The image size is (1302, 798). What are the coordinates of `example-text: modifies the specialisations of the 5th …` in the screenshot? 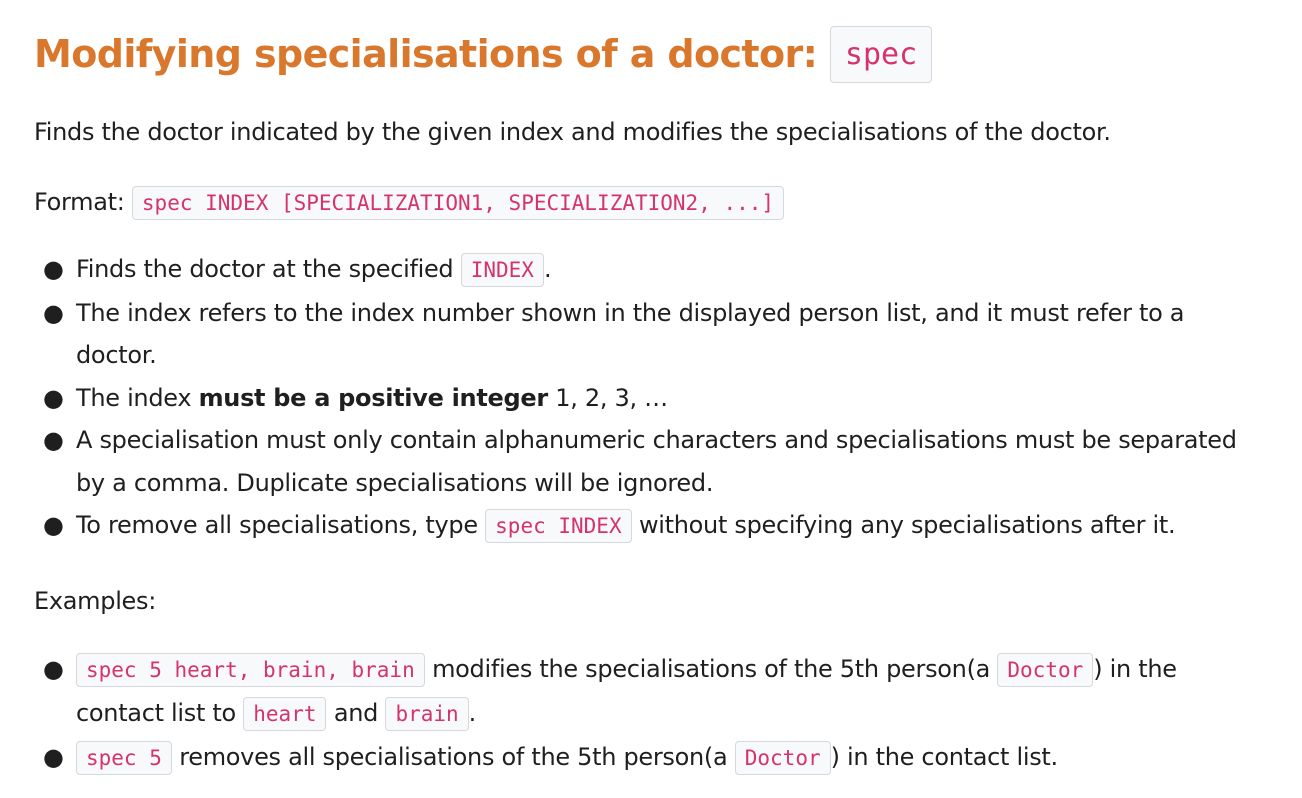 It's located at (711, 668).